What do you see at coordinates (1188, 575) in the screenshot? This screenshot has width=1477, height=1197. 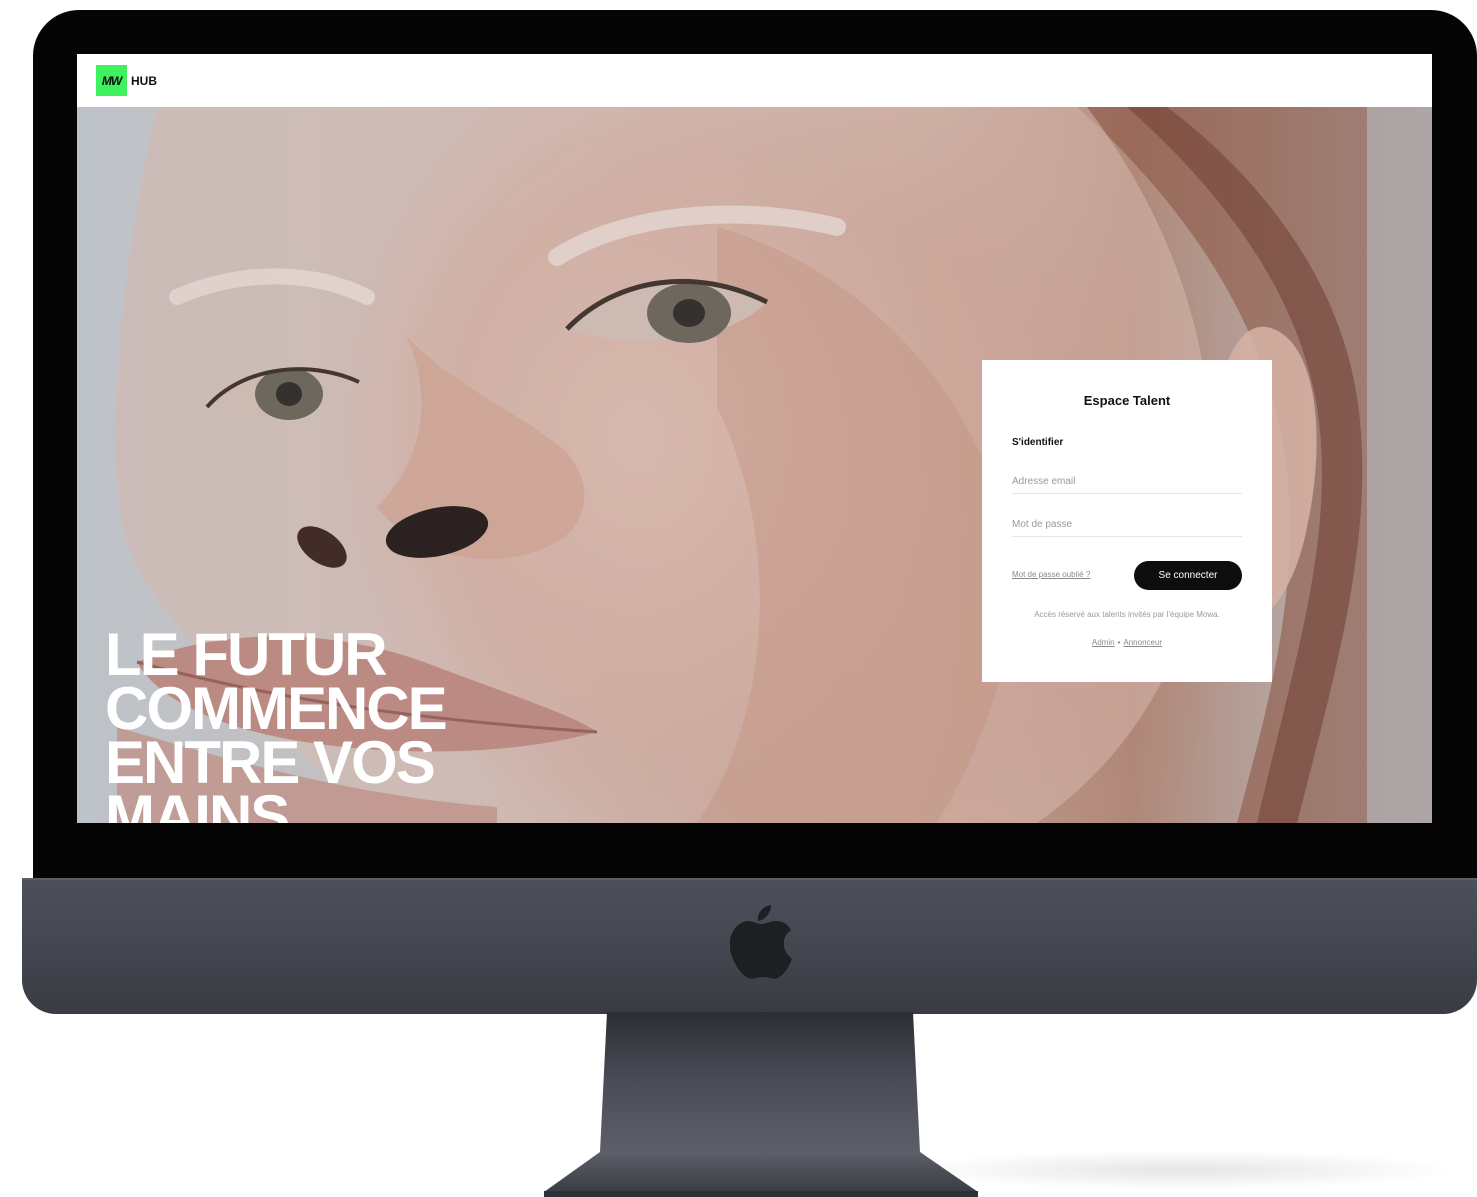 I see `login-button: Se connecter` at bounding box center [1188, 575].